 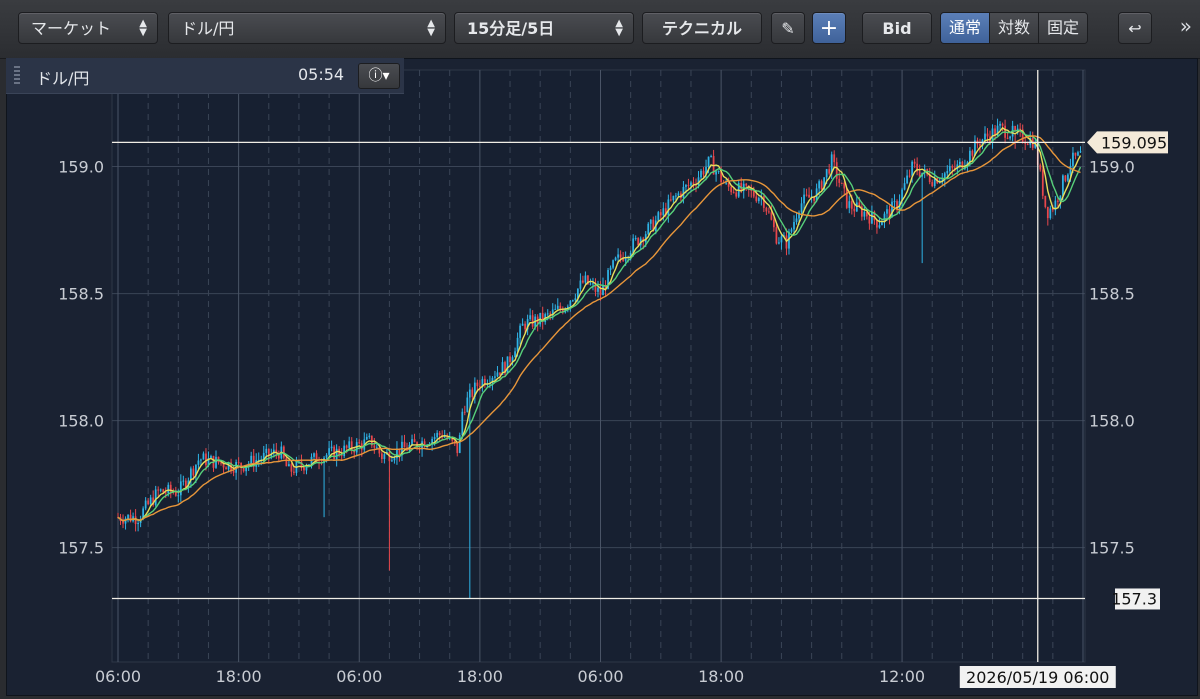 What do you see at coordinates (1112, 421) in the screenshot?
I see `y-tick-label-right: 158.0` at bounding box center [1112, 421].